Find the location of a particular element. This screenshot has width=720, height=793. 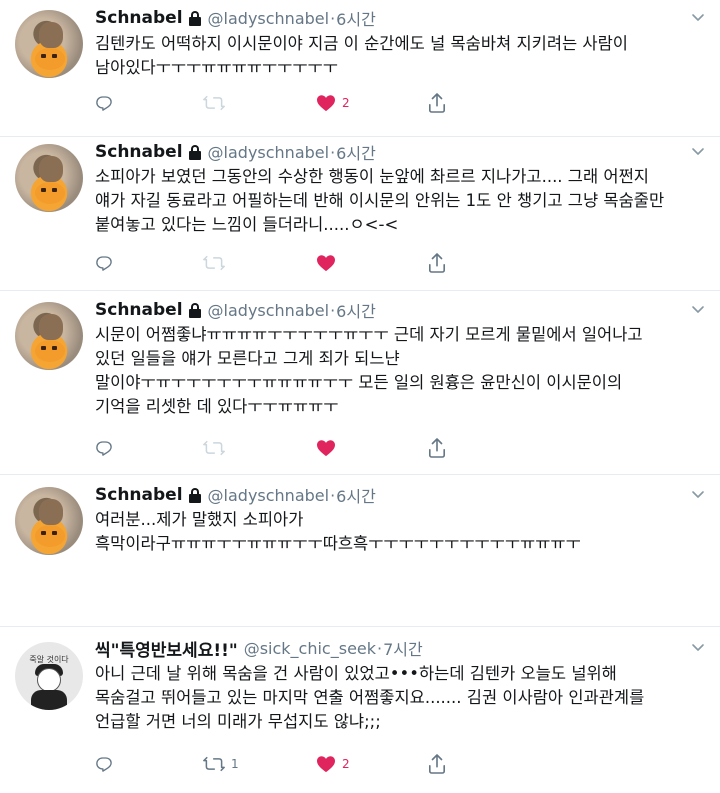

like-count: 2 is located at coordinates (346, 764).